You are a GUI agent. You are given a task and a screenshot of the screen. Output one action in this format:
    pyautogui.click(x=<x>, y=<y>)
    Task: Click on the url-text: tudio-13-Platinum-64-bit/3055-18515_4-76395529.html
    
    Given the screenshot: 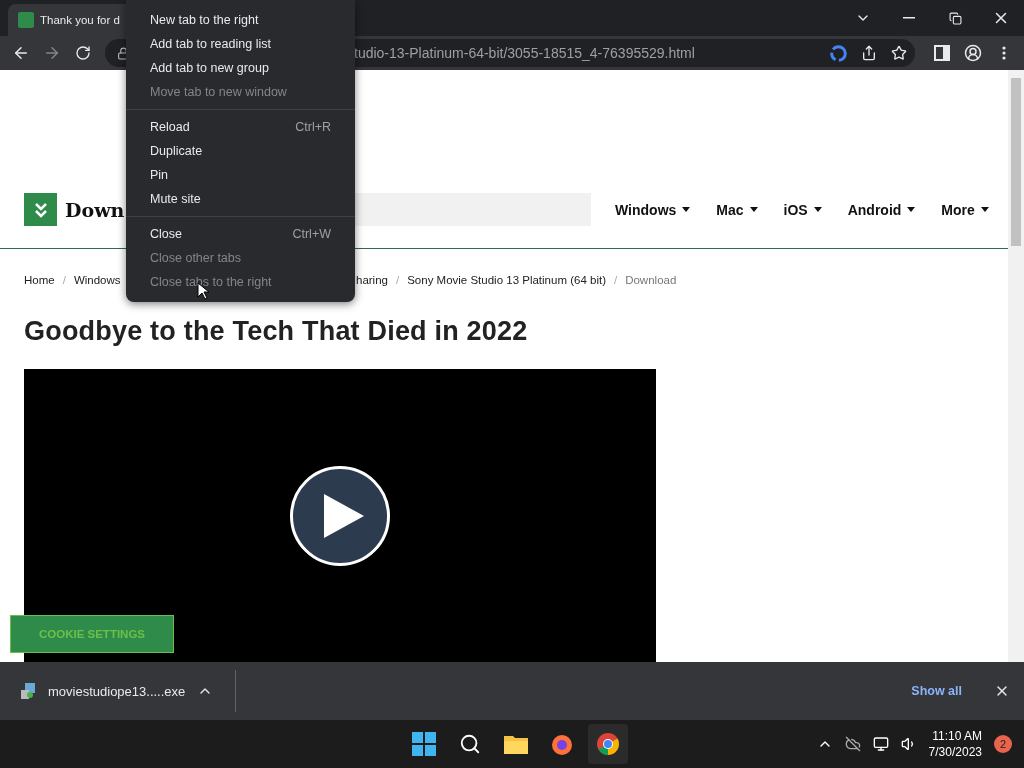 What is the action you would take?
    pyautogui.click(x=524, y=53)
    